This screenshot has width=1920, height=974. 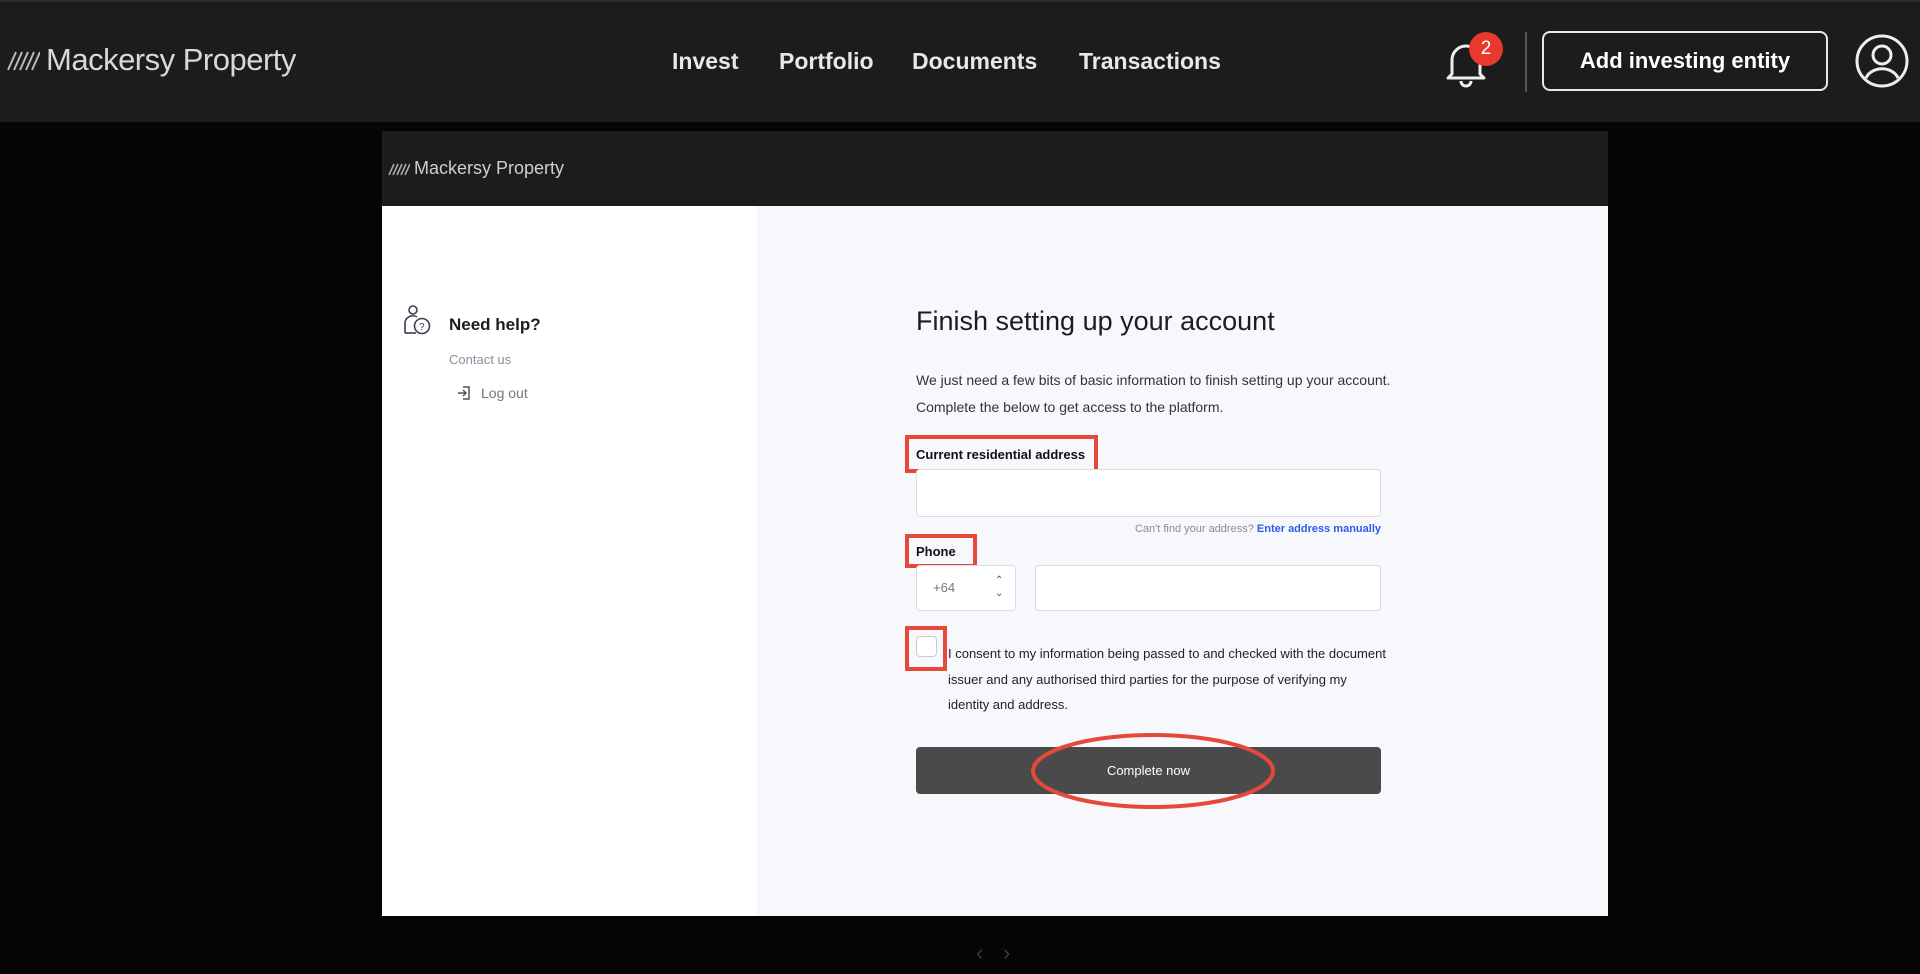 What do you see at coordinates (1882, 61) in the screenshot?
I see `user-avatar-icon` at bounding box center [1882, 61].